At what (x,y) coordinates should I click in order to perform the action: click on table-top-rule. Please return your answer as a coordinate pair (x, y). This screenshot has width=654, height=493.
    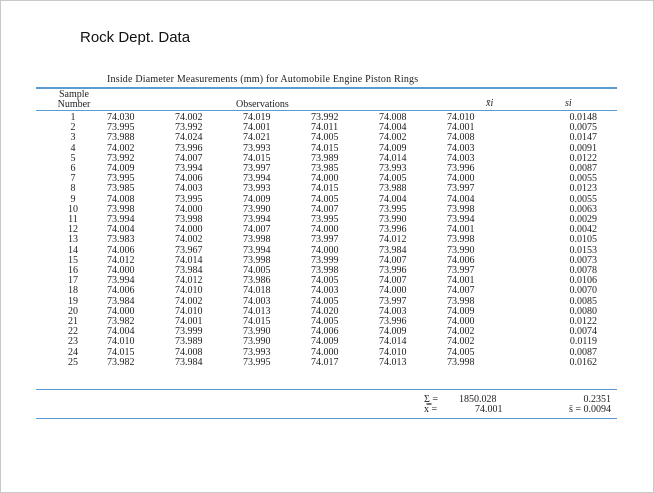
    Looking at the image, I should click on (326, 88).